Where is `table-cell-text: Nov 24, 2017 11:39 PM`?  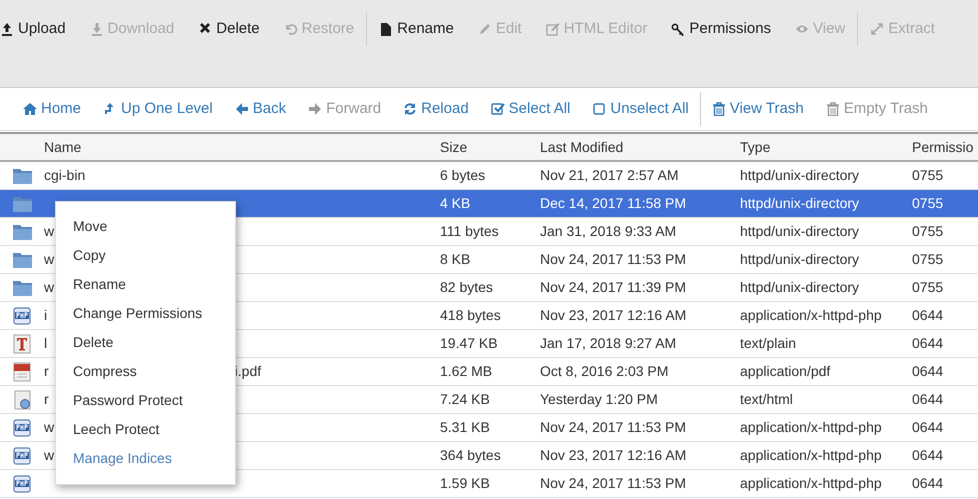 table-cell-text: Nov 24, 2017 11:39 PM is located at coordinates (614, 287).